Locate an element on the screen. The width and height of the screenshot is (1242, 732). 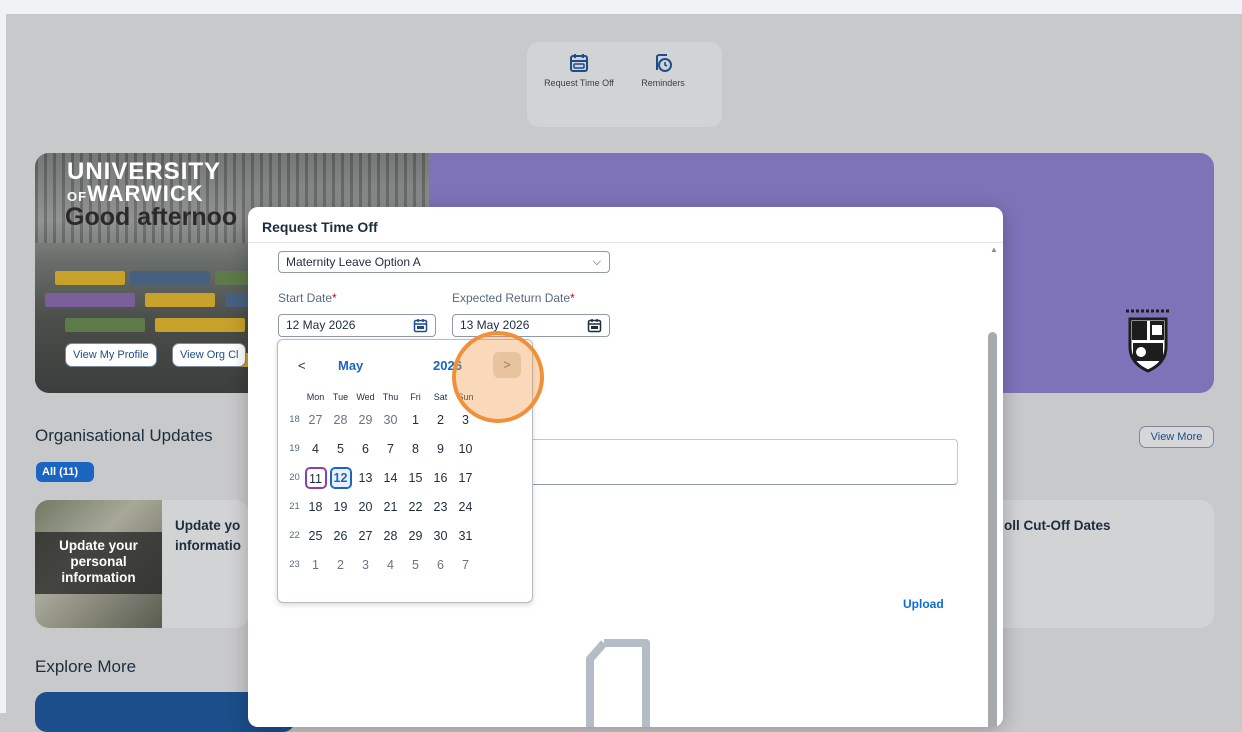
calendar-day: 19 is located at coordinates (340, 507).